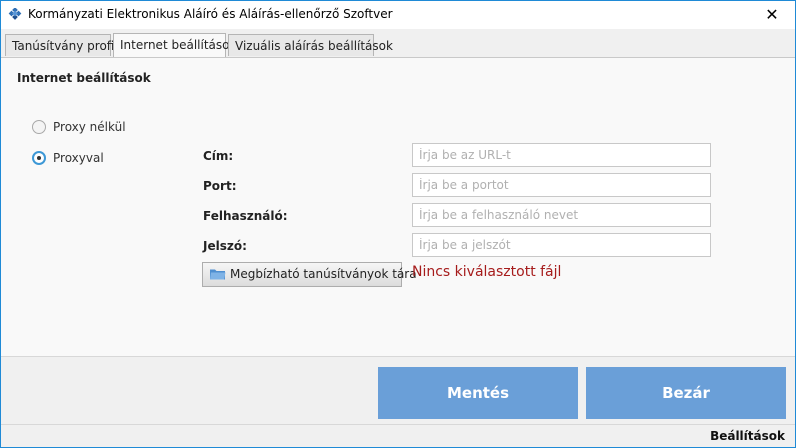 The height and width of the screenshot is (448, 796). I want to click on tab-visual-signature-settings: Vizuális aláírás beállítások, so click(310, 45).